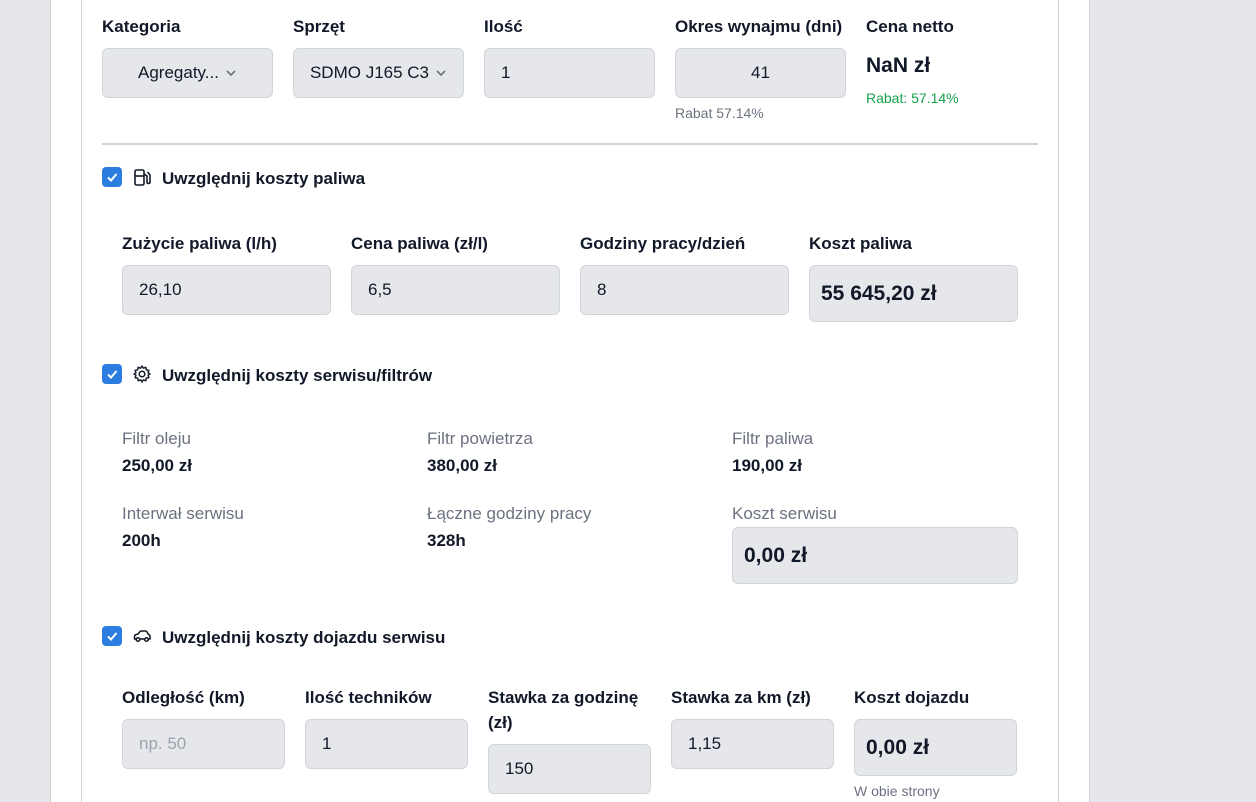 This screenshot has height=802, width=1256. I want to click on total-hours-value: 328h, so click(446, 540).